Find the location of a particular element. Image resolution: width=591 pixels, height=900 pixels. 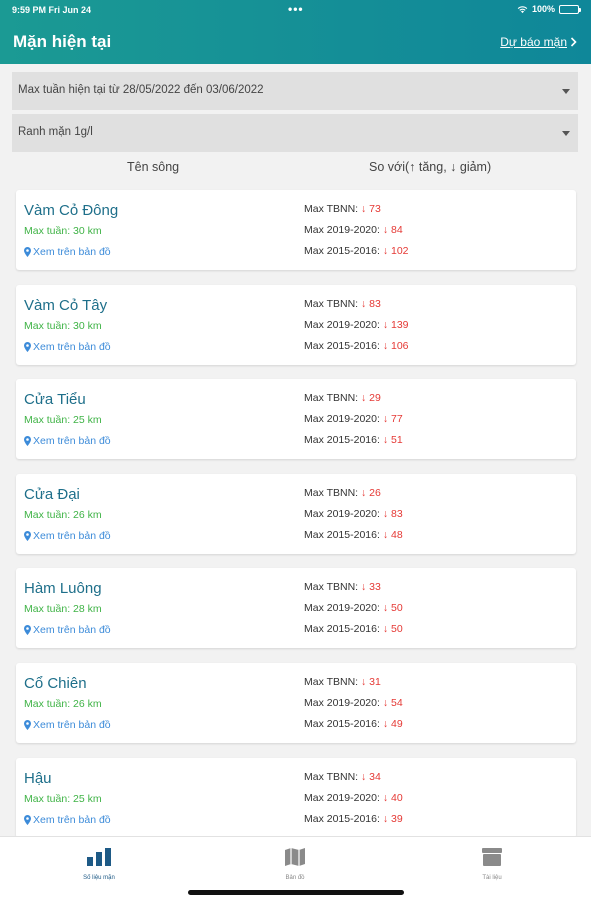

forecast-link: Dự báo mặn is located at coordinates (538, 42).